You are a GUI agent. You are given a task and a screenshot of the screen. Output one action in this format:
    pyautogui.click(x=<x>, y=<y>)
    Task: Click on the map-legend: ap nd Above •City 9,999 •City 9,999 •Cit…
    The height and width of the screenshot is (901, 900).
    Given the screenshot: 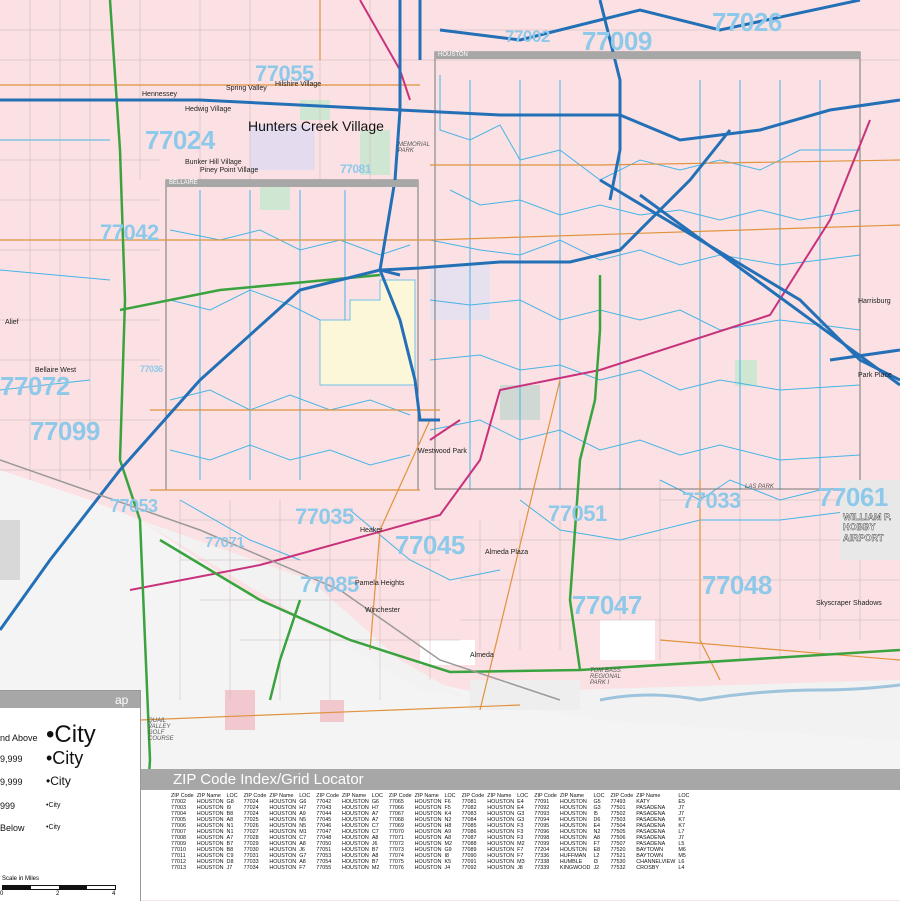 What is the action you would take?
    pyautogui.click(x=70, y=795)
    